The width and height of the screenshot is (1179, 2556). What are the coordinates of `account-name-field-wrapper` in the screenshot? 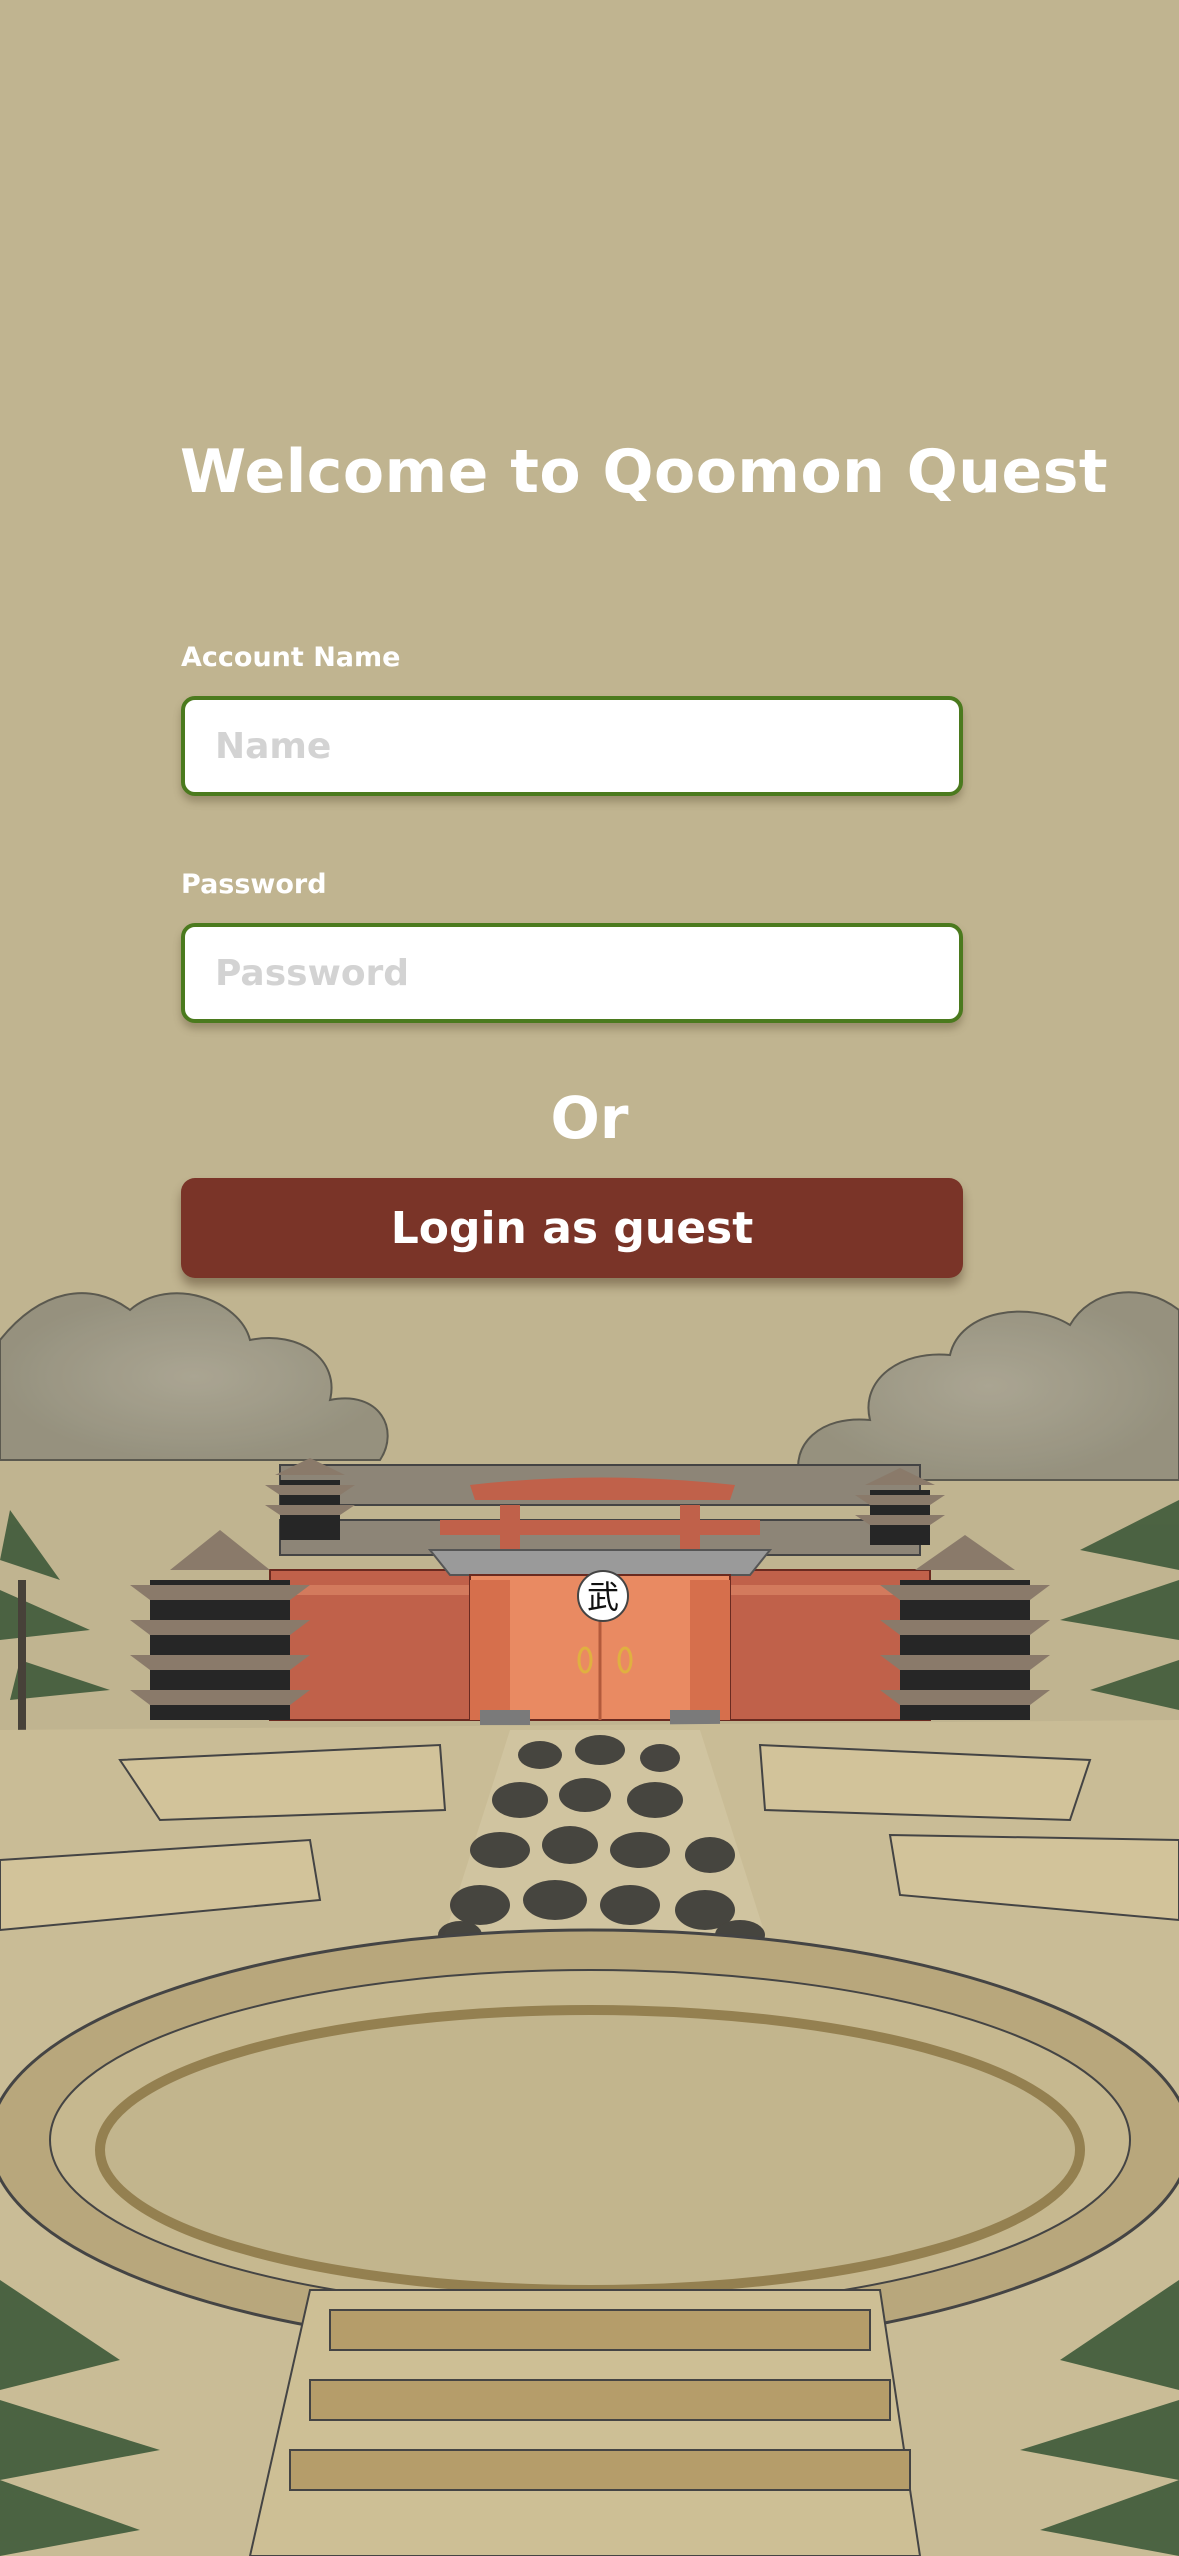 It's located at (572, 746).